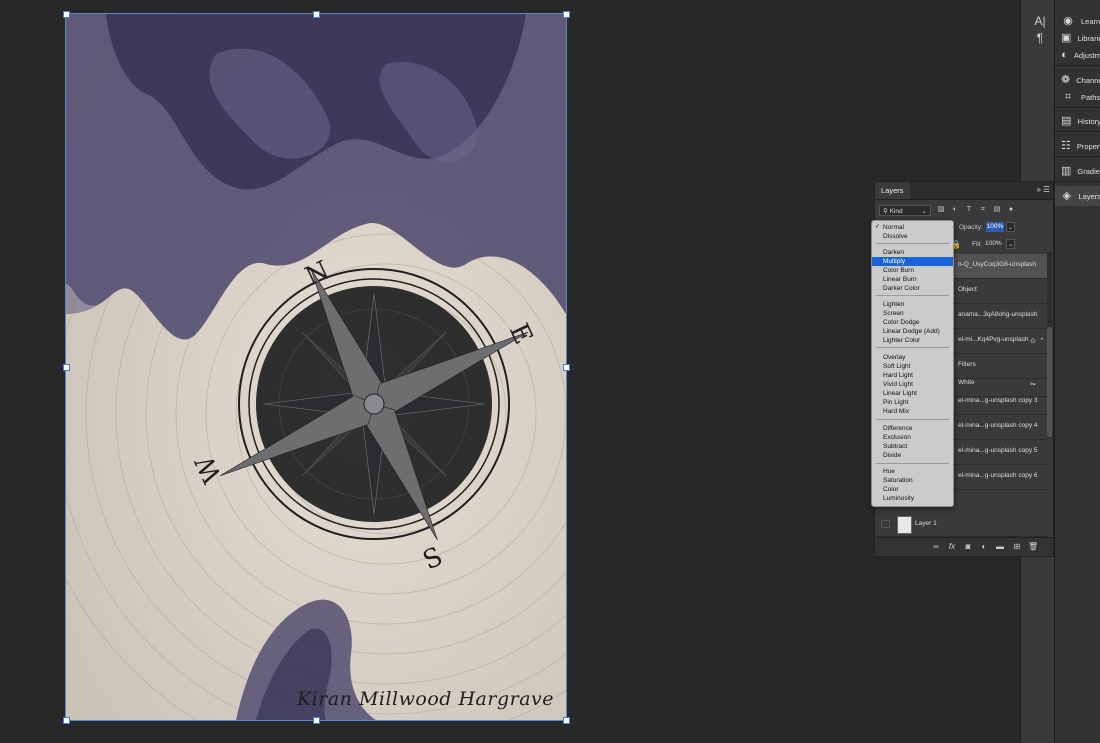 The width and height of the screenshot is (1100, 743). What do you see at coordinates (912, 304) in the screenshot?
I see `blend-lighten: Lighten` at bounding box center [912, 304].